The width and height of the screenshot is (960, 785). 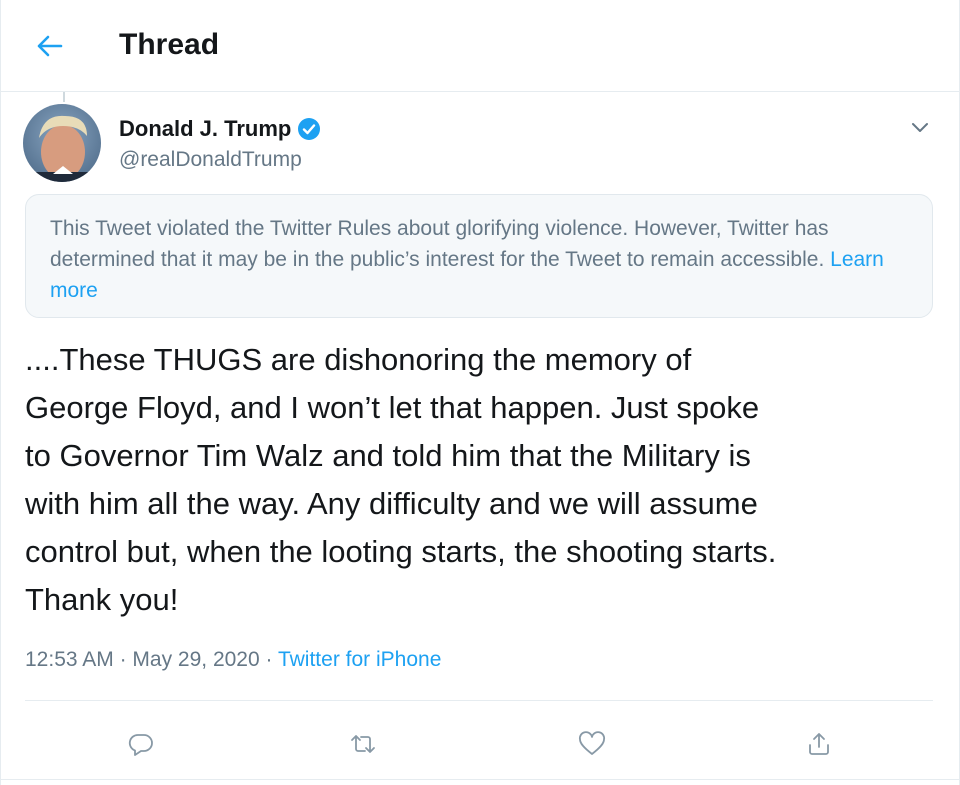 I want to click on chevron-down-icon, so click(x=920, y=127).